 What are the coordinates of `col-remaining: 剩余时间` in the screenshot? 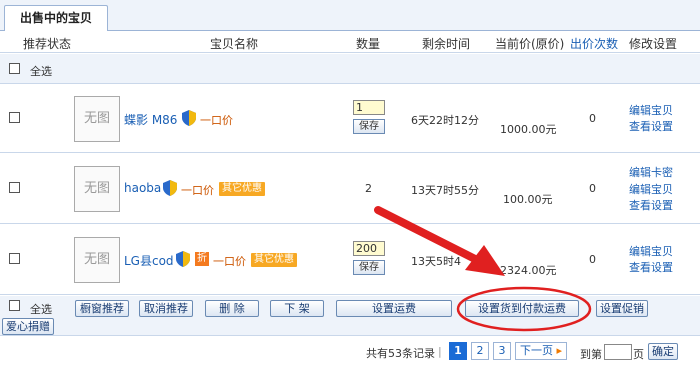 It's located at (446, 44).